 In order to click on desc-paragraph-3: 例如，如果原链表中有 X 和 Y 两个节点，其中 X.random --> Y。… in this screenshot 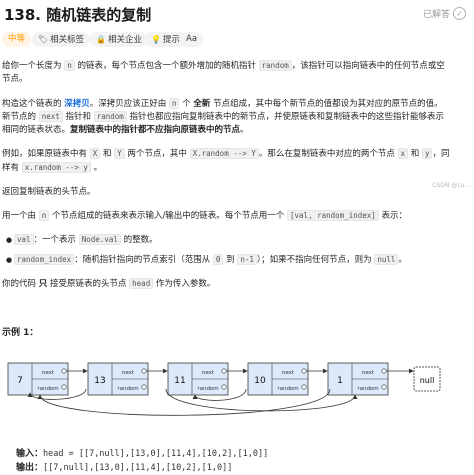, I will do `click(226, 153)`.